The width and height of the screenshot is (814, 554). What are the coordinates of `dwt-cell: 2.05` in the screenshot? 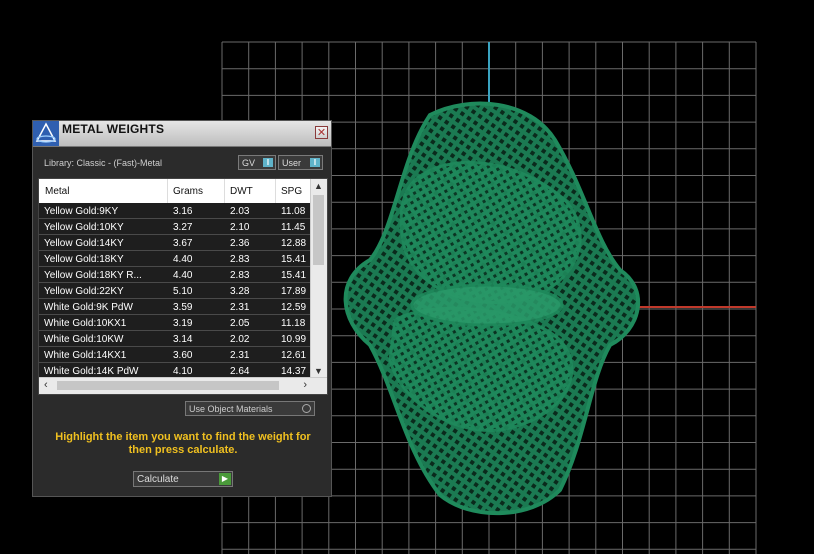 It's located at (240, 323).